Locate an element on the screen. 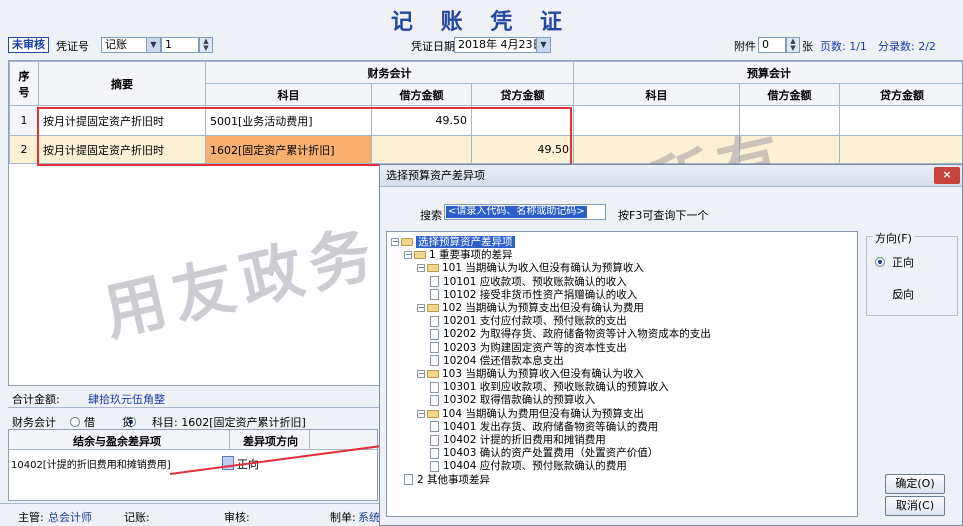 The image size is (963, 526). tree-node: − 1 重要事项的差异 is located at coordinates (458, 255).